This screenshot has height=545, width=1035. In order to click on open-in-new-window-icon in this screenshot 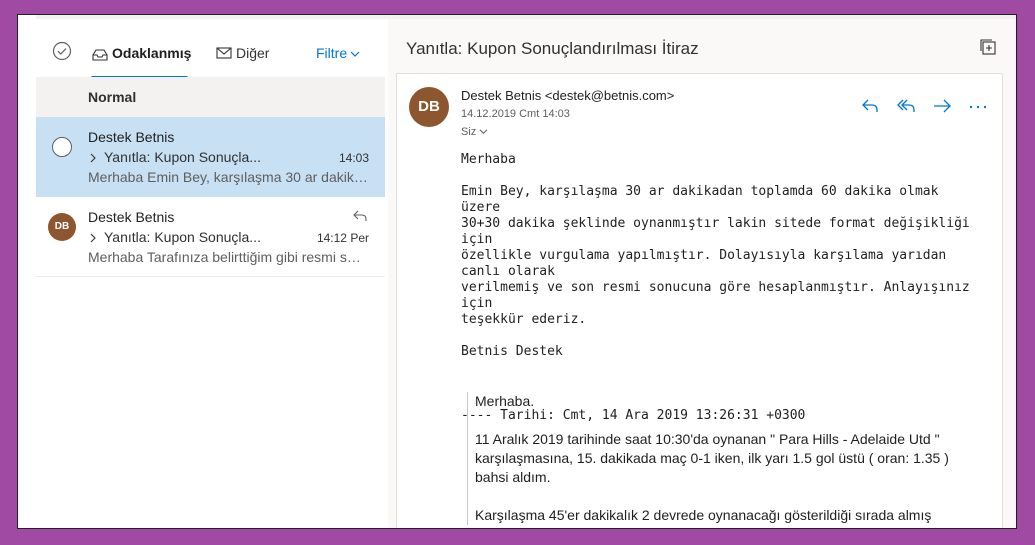, I will do `click(988, 47)`.